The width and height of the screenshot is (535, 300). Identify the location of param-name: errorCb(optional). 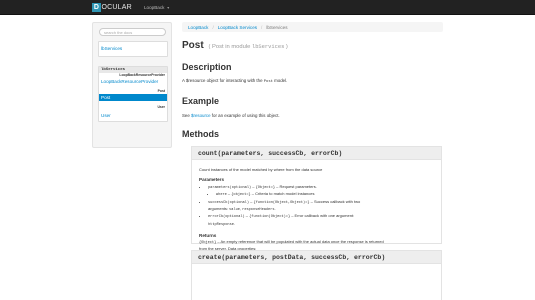
(226, 217).